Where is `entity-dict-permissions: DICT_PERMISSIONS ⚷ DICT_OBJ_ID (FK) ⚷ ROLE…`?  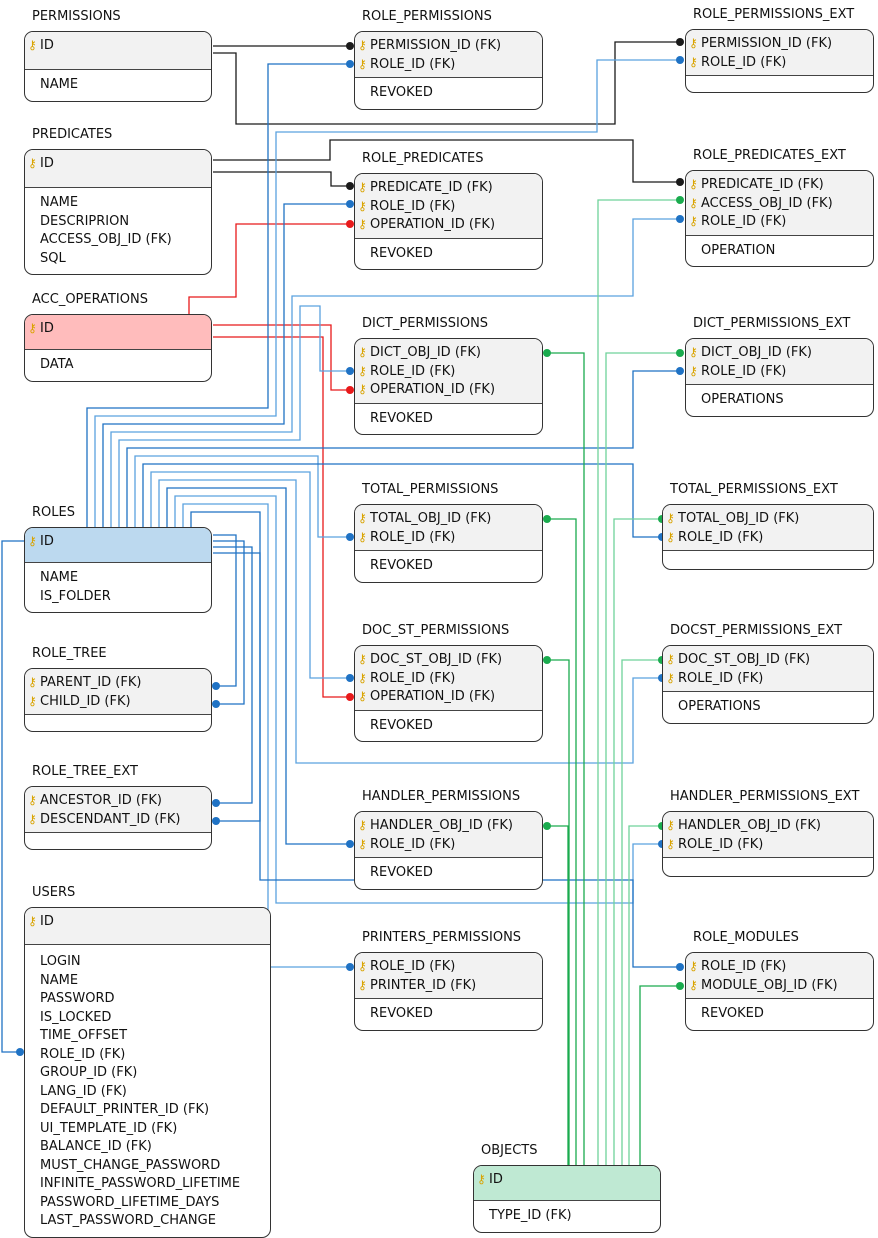
entity-dict-permissions: DICT_PERMISSIONS ⚷ DICT_OBJ_ID (FK) ⚷ ROLE… is located at coordinates (448, 375).